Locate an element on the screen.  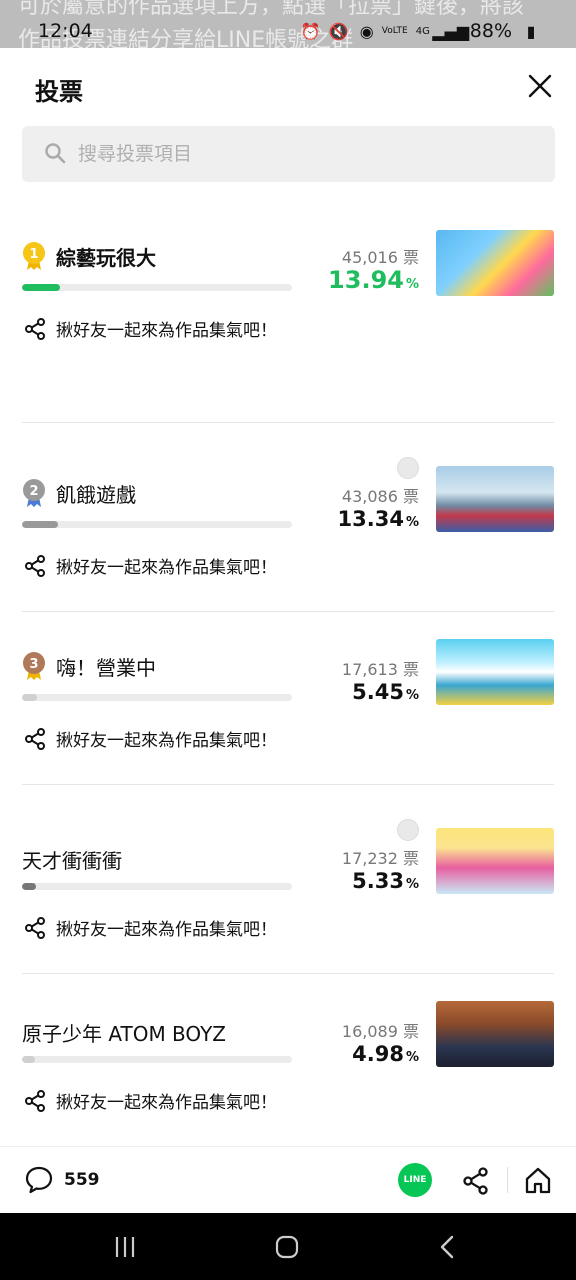
list-item: 原子少年 ATOM BOYZ 16,089 票 4.98% 揪好友一起來為作品集 is located at coordinates (288, 1060).